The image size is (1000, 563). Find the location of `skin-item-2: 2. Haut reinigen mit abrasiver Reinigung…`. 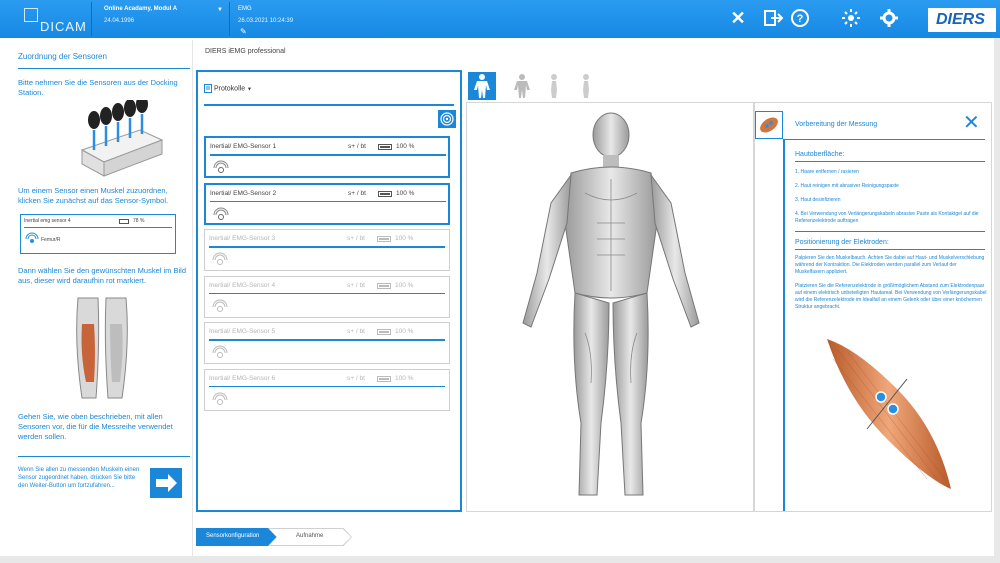

skin-item-2: 2. Haut reinigen mit abrasiver Reinigung… is located at coordinates (847, 186).